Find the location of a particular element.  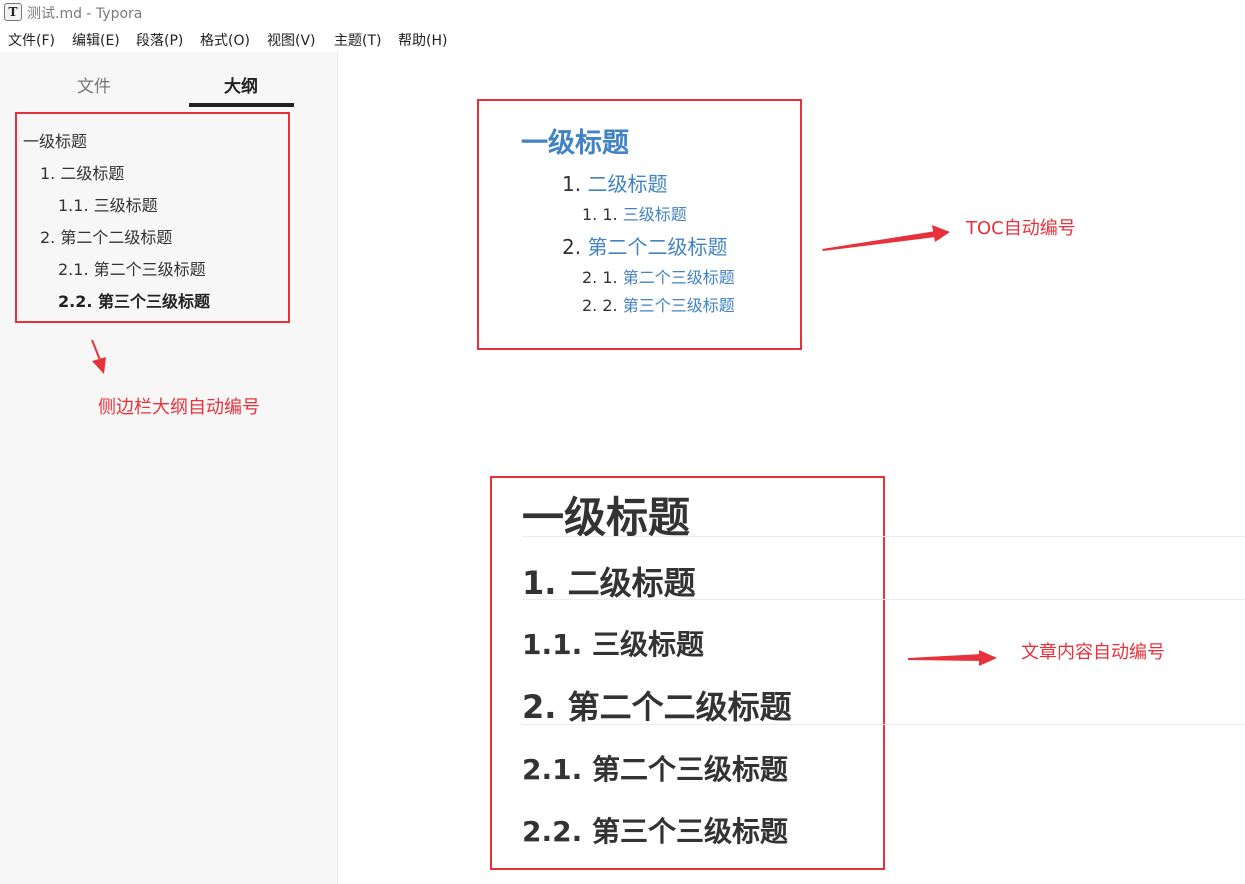

toc-arrow-icon is located at coordinates (886, 238).